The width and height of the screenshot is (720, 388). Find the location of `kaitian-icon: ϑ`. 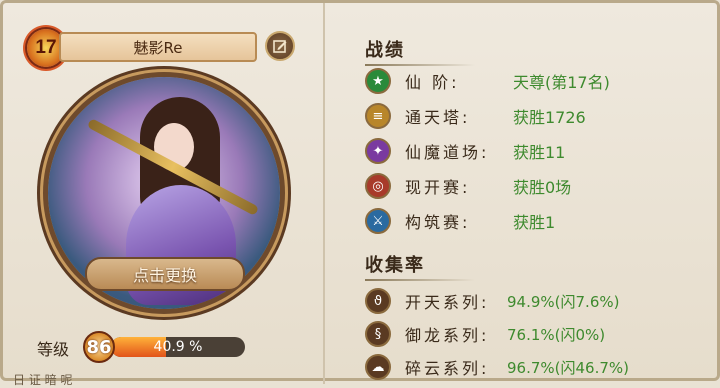

kaitian-icon: ϑ is located at coordinates (378, 301).